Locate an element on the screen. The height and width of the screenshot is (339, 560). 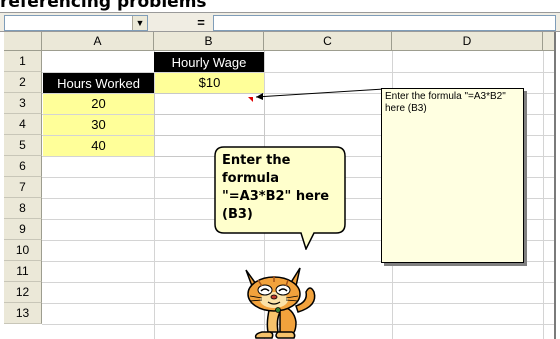
speech-bubble: Enter the formula "=A3*B2" here (B3) is located at coordinates (280, 198).